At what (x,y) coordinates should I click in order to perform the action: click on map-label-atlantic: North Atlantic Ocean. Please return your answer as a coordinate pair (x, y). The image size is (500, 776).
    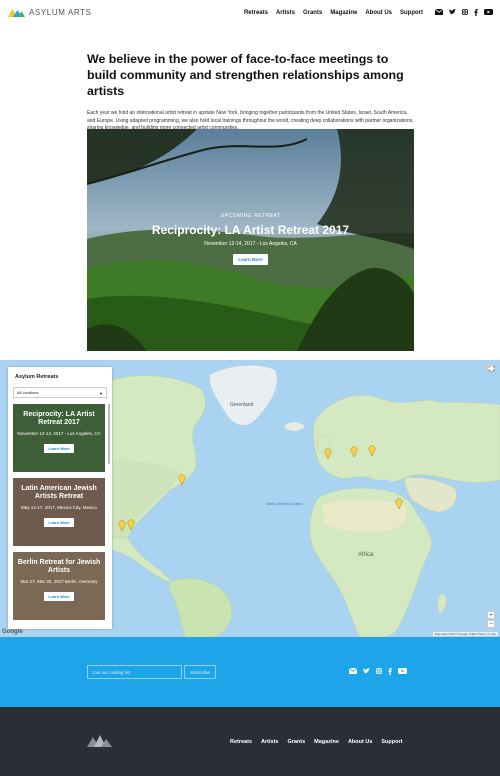
    Looking at the image, I should click on (284, 503).